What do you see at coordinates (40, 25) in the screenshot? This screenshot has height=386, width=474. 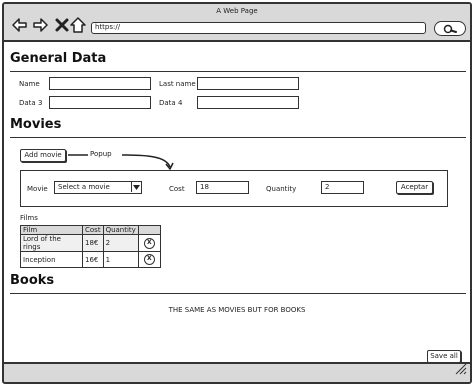 I see `forward-arrow-icon` at bounding box center [40, 25].